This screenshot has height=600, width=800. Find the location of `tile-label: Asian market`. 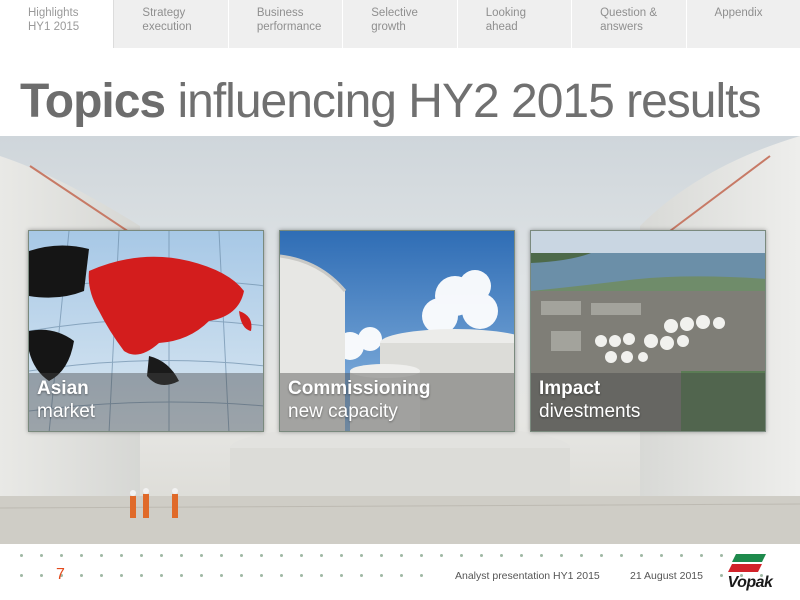

tile-label: Asian market is located at coordinates (146, 402).